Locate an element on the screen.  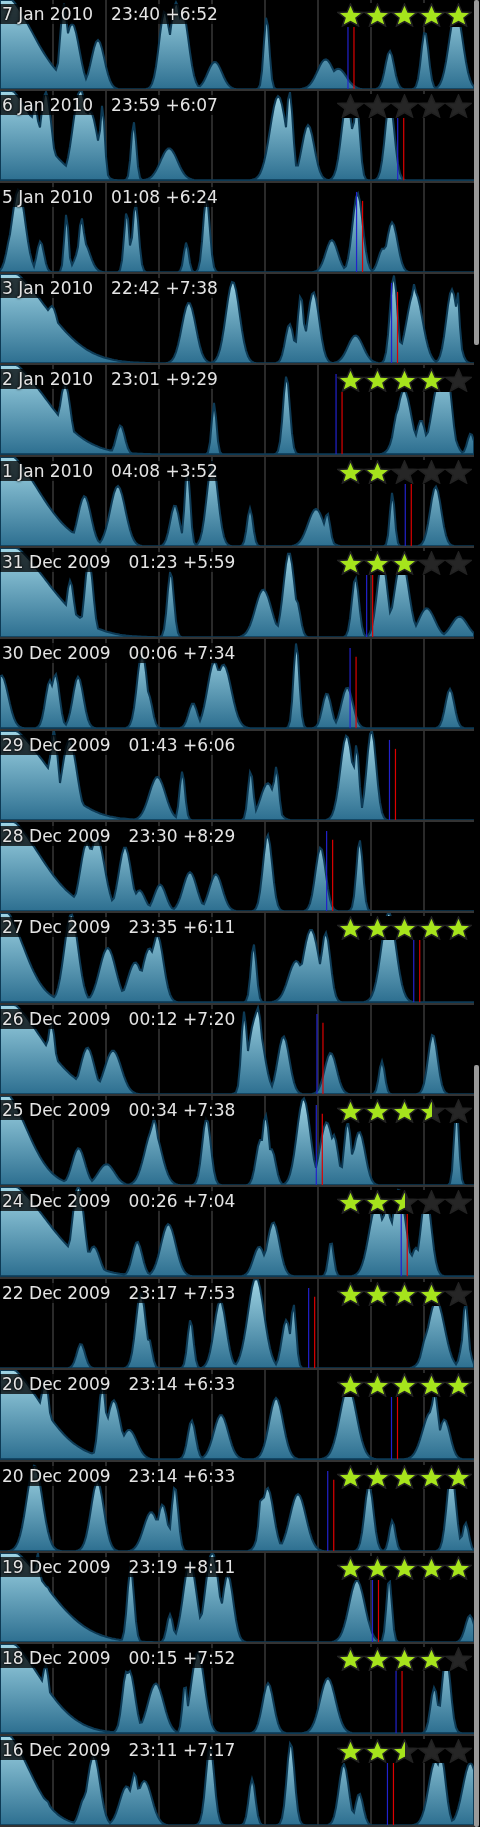
night-date: 28 Dec 2009 is located at coordinates (56, 836).